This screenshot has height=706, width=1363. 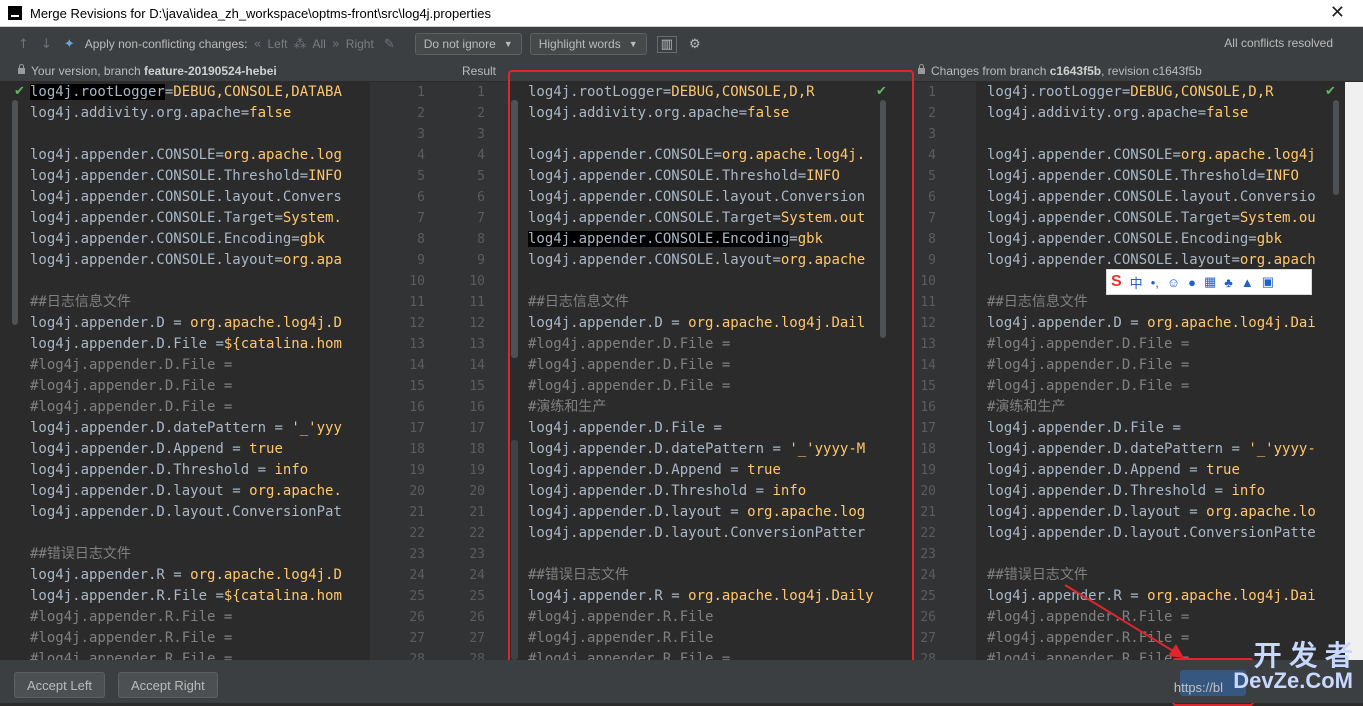 I want to click on apply-left-button: Left, so click(x=277, y=44).